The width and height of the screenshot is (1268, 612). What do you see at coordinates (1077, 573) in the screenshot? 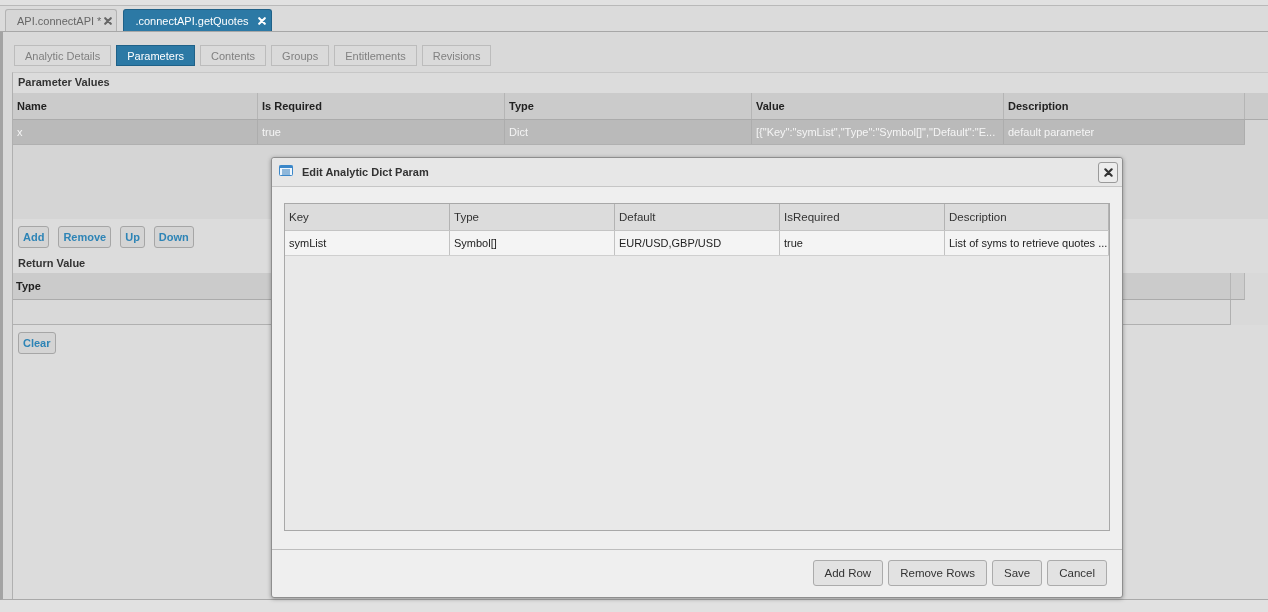
I see `cancel-button: Cancel` at bounding box center [1077, 573].